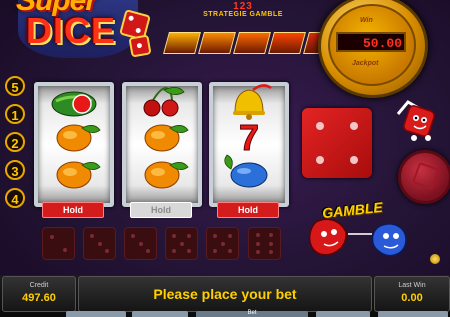  I want to click on last-win-label: Last Win, so click(412, 285).